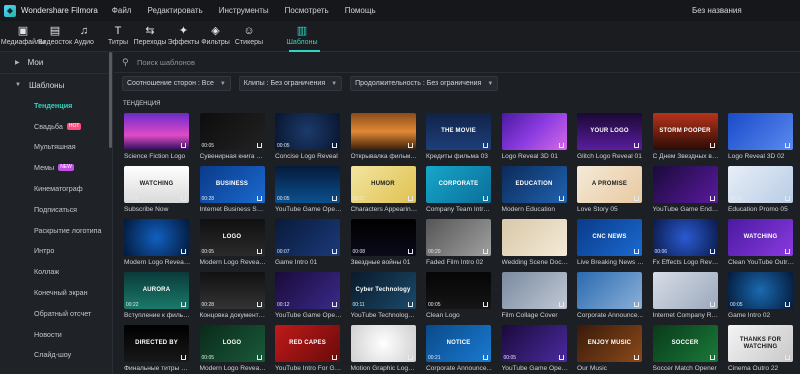  What do you see at coordinates (157, 136) in the screenshot?
I see `template-card: Science Fiction Logo` at bounding box center [157, 136].